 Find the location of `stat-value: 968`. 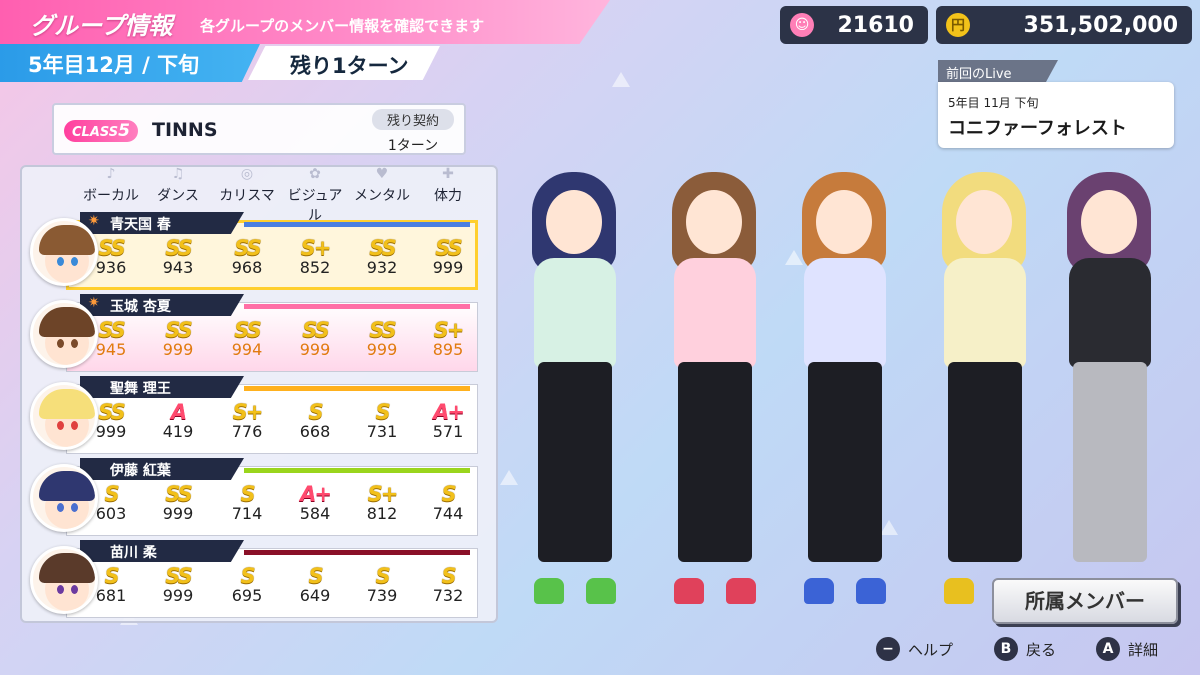

stat-value: 968 is located at coordinates (247, 267).